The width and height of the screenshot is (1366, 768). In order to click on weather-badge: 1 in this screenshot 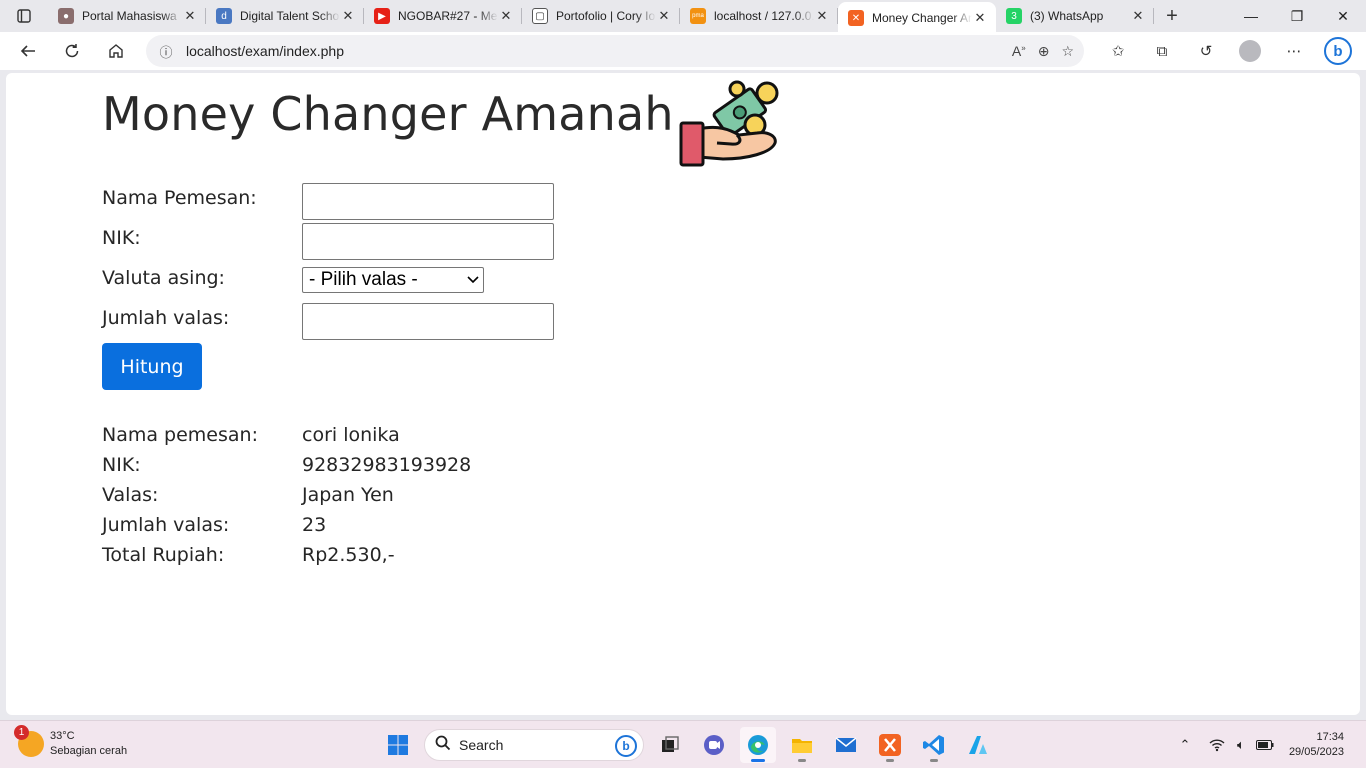, I will do `click(21, 732)`.